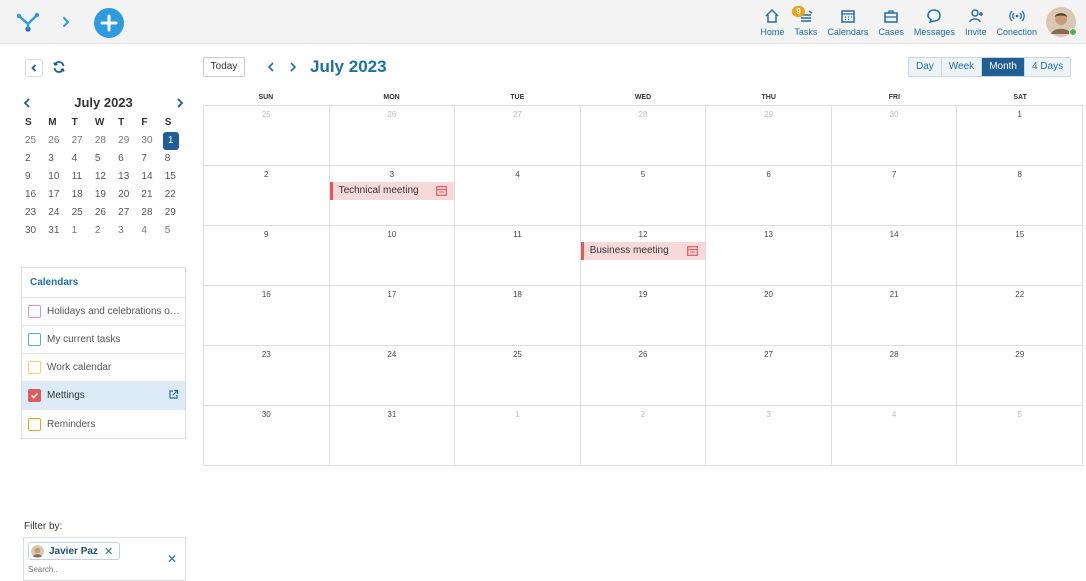 The image size is (1086, 581). Describe the element at coordinates (769, 315) in the screenshot. I see `day-cell: 20` at that location.